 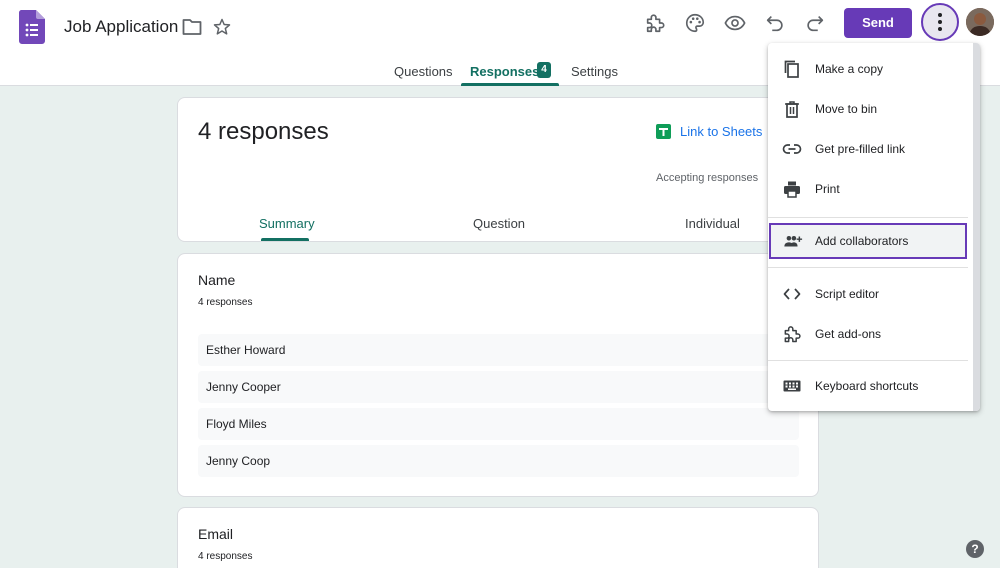 What do you see at coordinates (121, 27) in the screenshot?
I see `form-title: Job Application` at bounding box center [121, 27].